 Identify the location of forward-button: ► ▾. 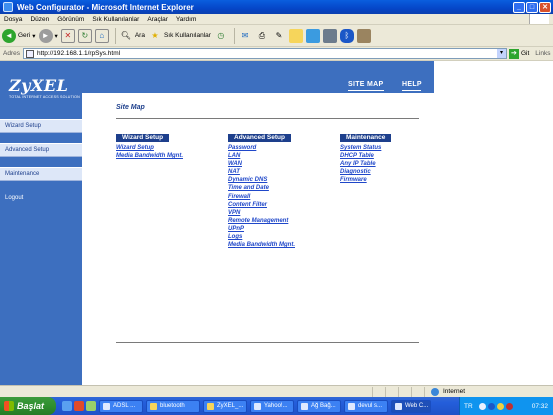
(48, 35).